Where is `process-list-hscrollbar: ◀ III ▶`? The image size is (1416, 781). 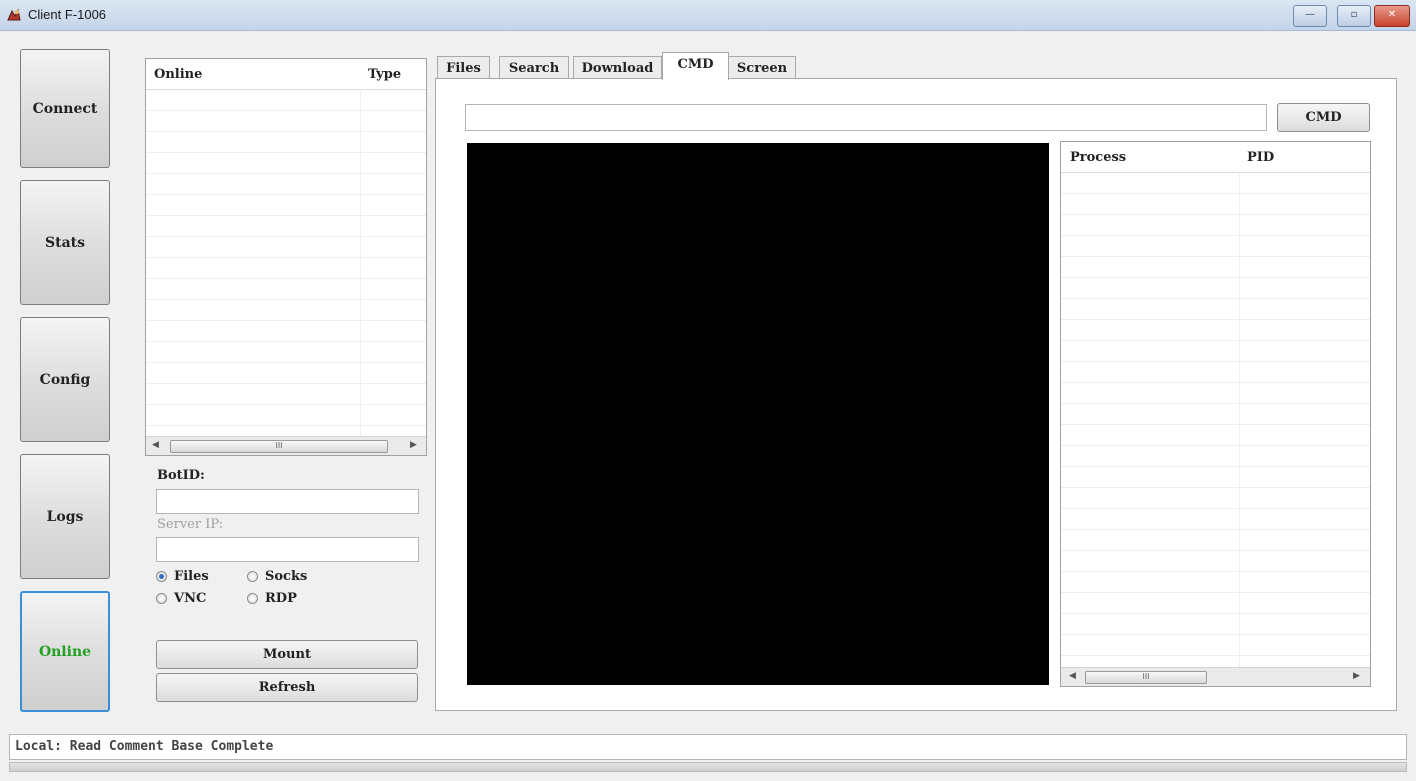
process-list-hscrollbar: ◀ III ▶ is located at coordinates (1215, 676).